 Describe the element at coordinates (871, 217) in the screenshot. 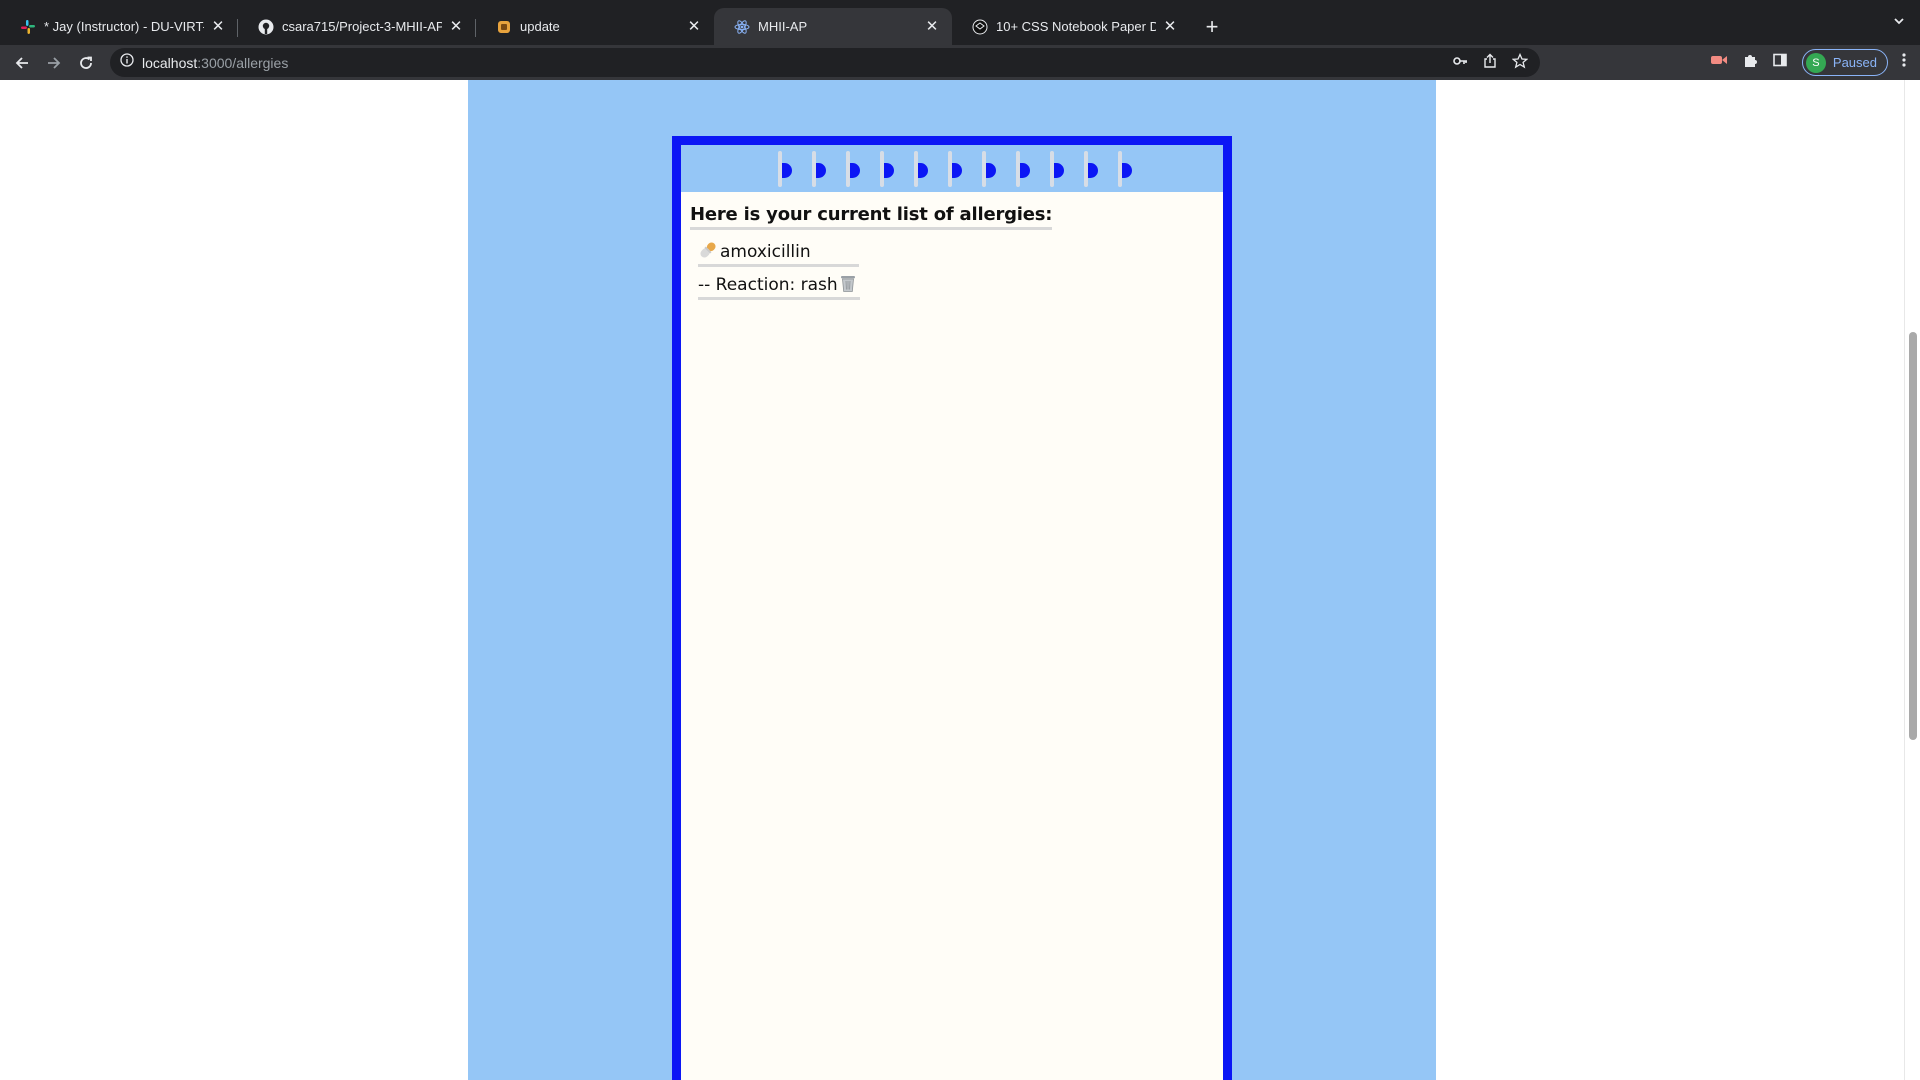

I see `page-title: Here is your current list of allergies:` at that location.